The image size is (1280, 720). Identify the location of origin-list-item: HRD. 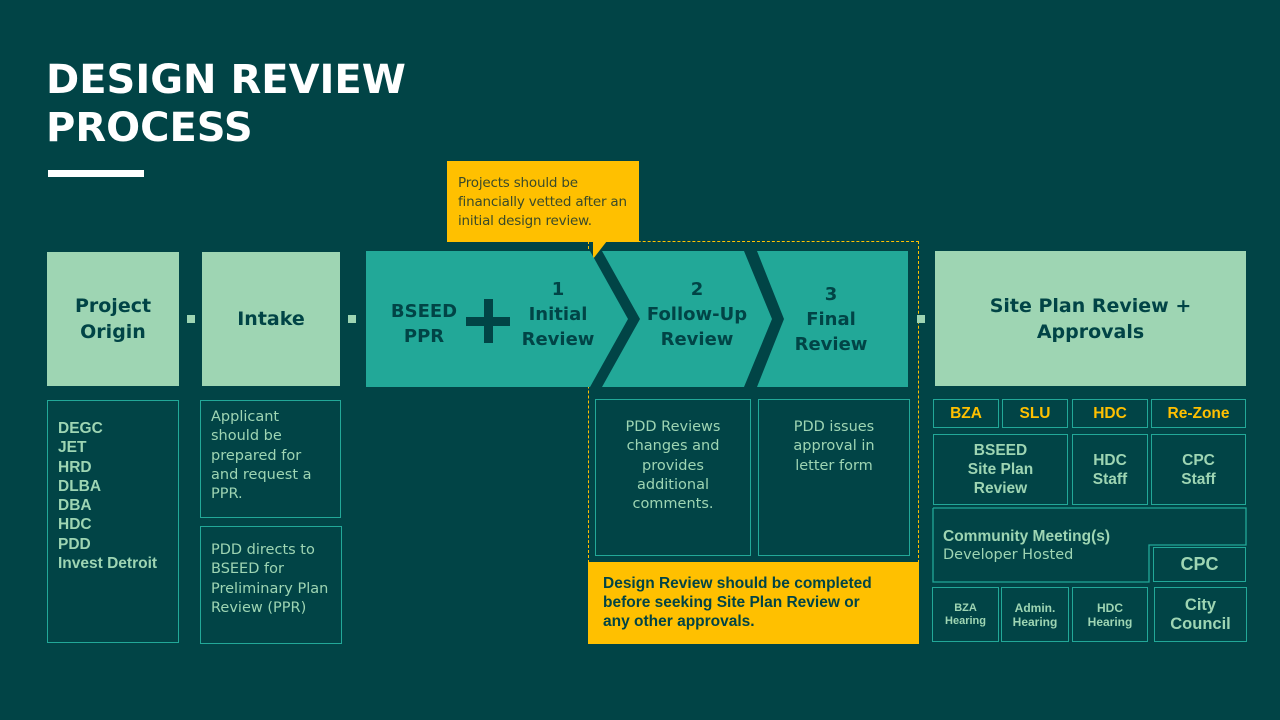
(75, 467).